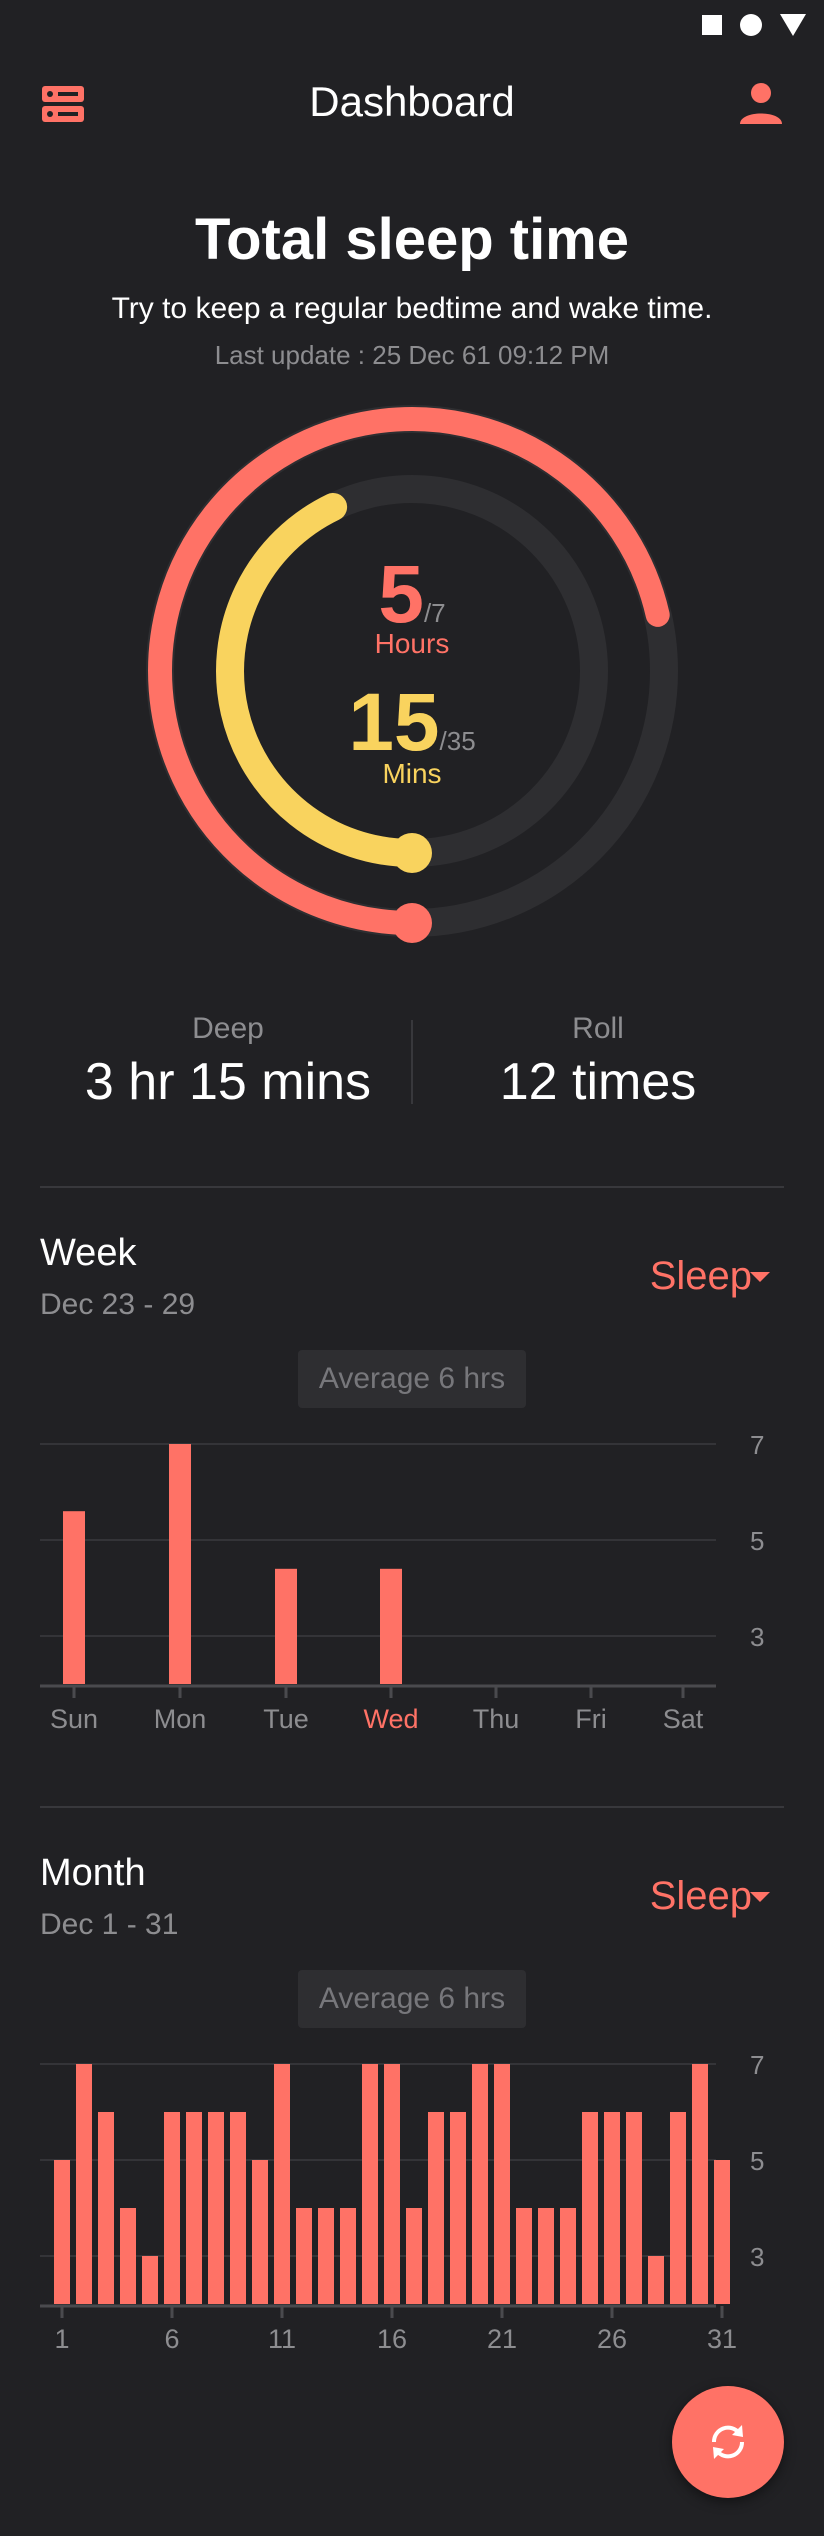 The width and height of the screenshot is (824, 2536). What do you see at coordinates (394, 722) in the screenshot?
I see `mins-value: 15` at bounding box center [394, 722].